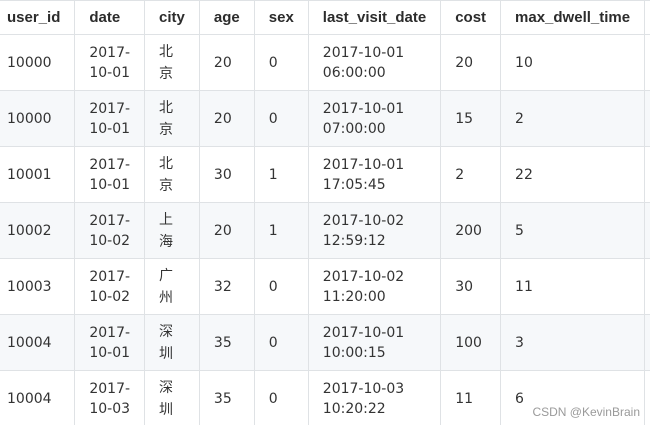 The image size is (650, 425). What do you see at coordinates (226, 17) in the screenshot?
I see `column-header-age: age` at bounding box center [226, 17].